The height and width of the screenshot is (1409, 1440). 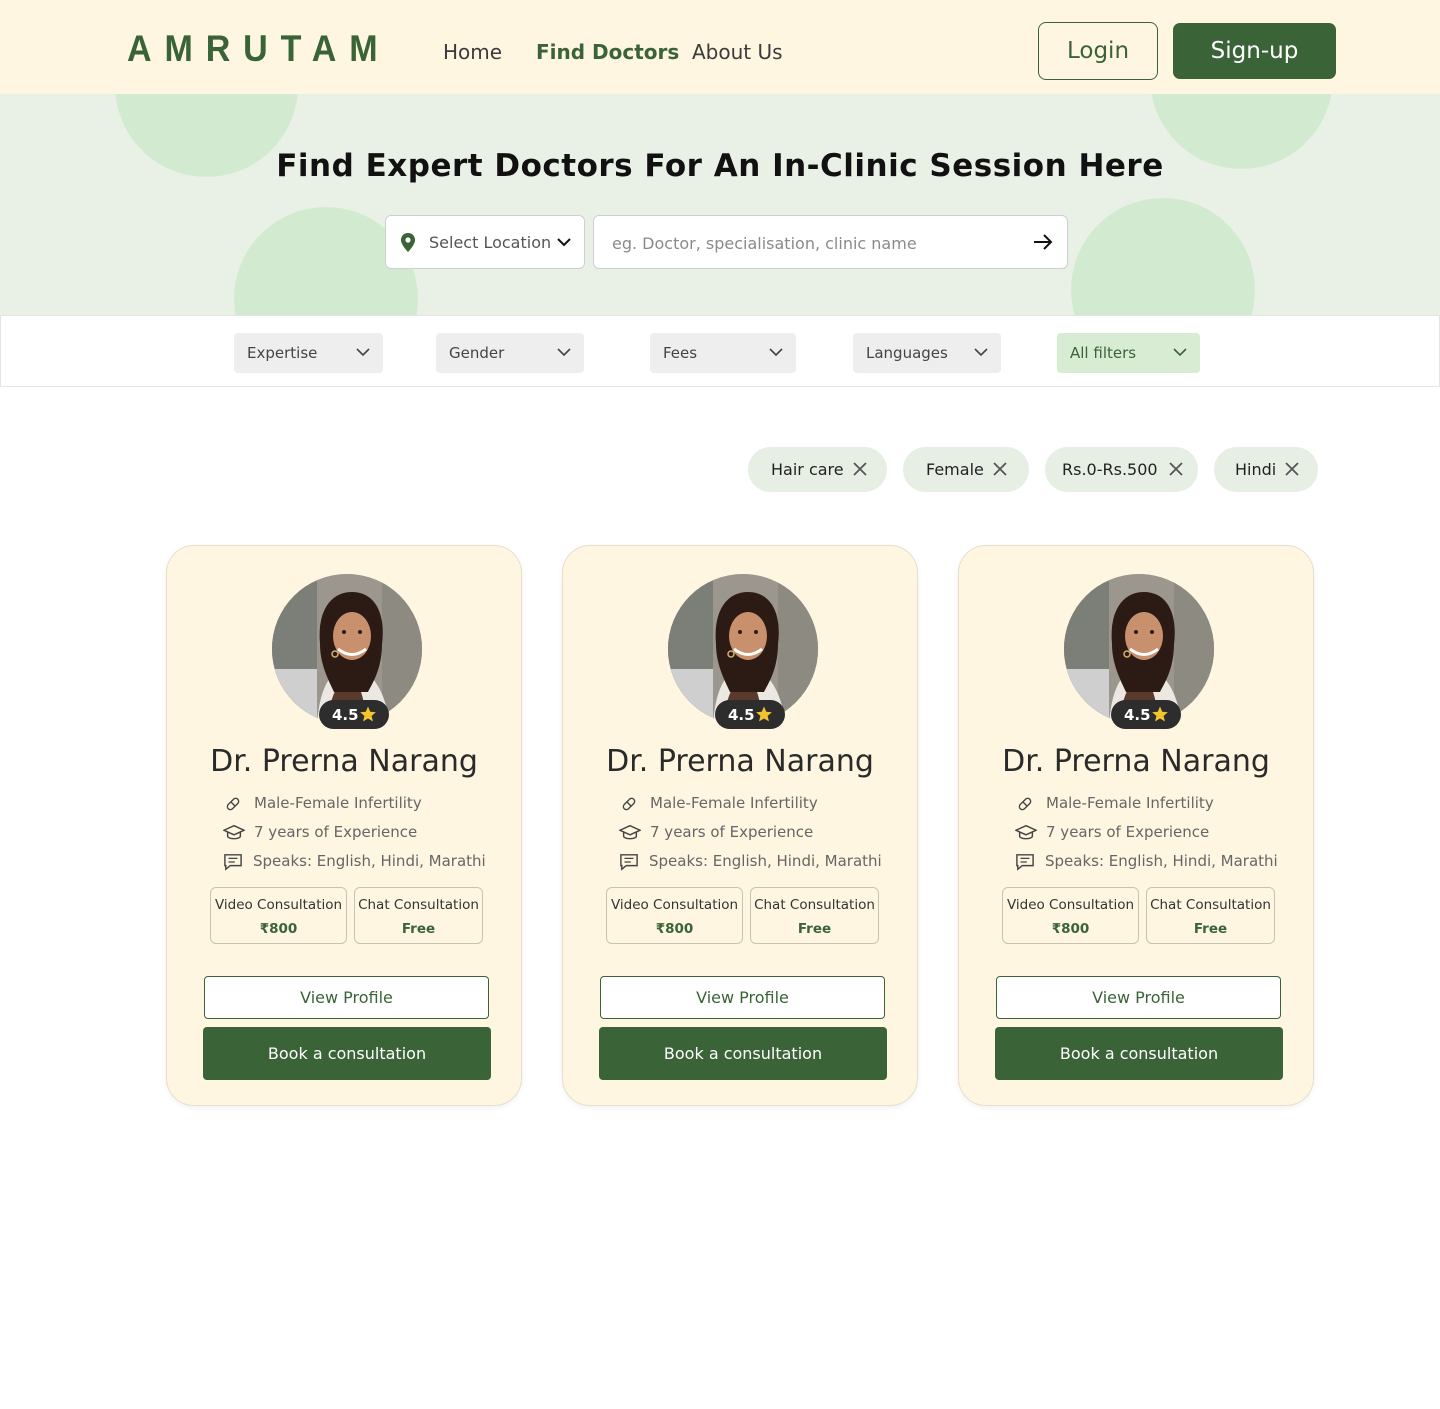 I want to click on filter-chip-hair-care: Hair care, so click(x=817, y=469).